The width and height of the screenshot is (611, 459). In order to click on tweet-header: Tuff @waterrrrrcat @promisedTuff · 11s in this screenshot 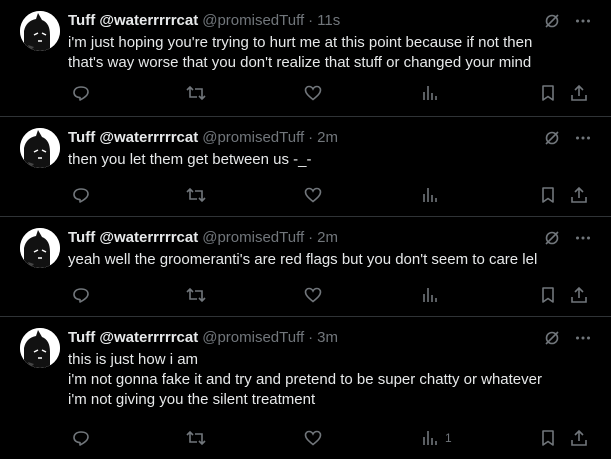, I will do `click(331, 21)`.